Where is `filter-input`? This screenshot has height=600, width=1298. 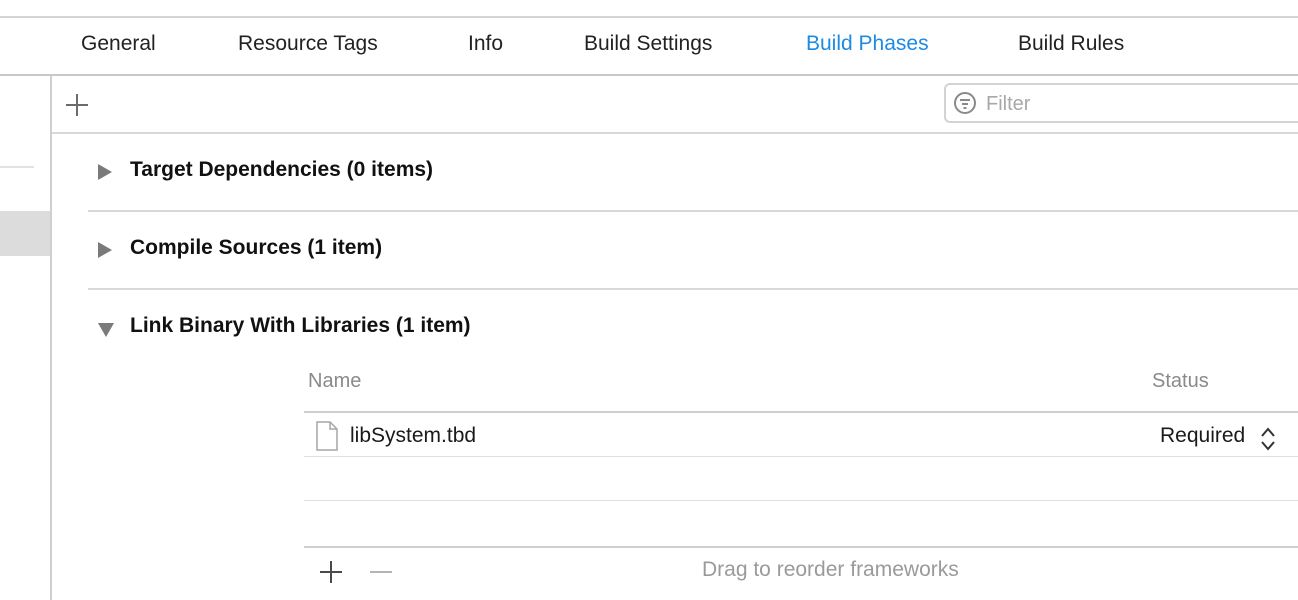
filter-input is located at coordinates (1136, 104).